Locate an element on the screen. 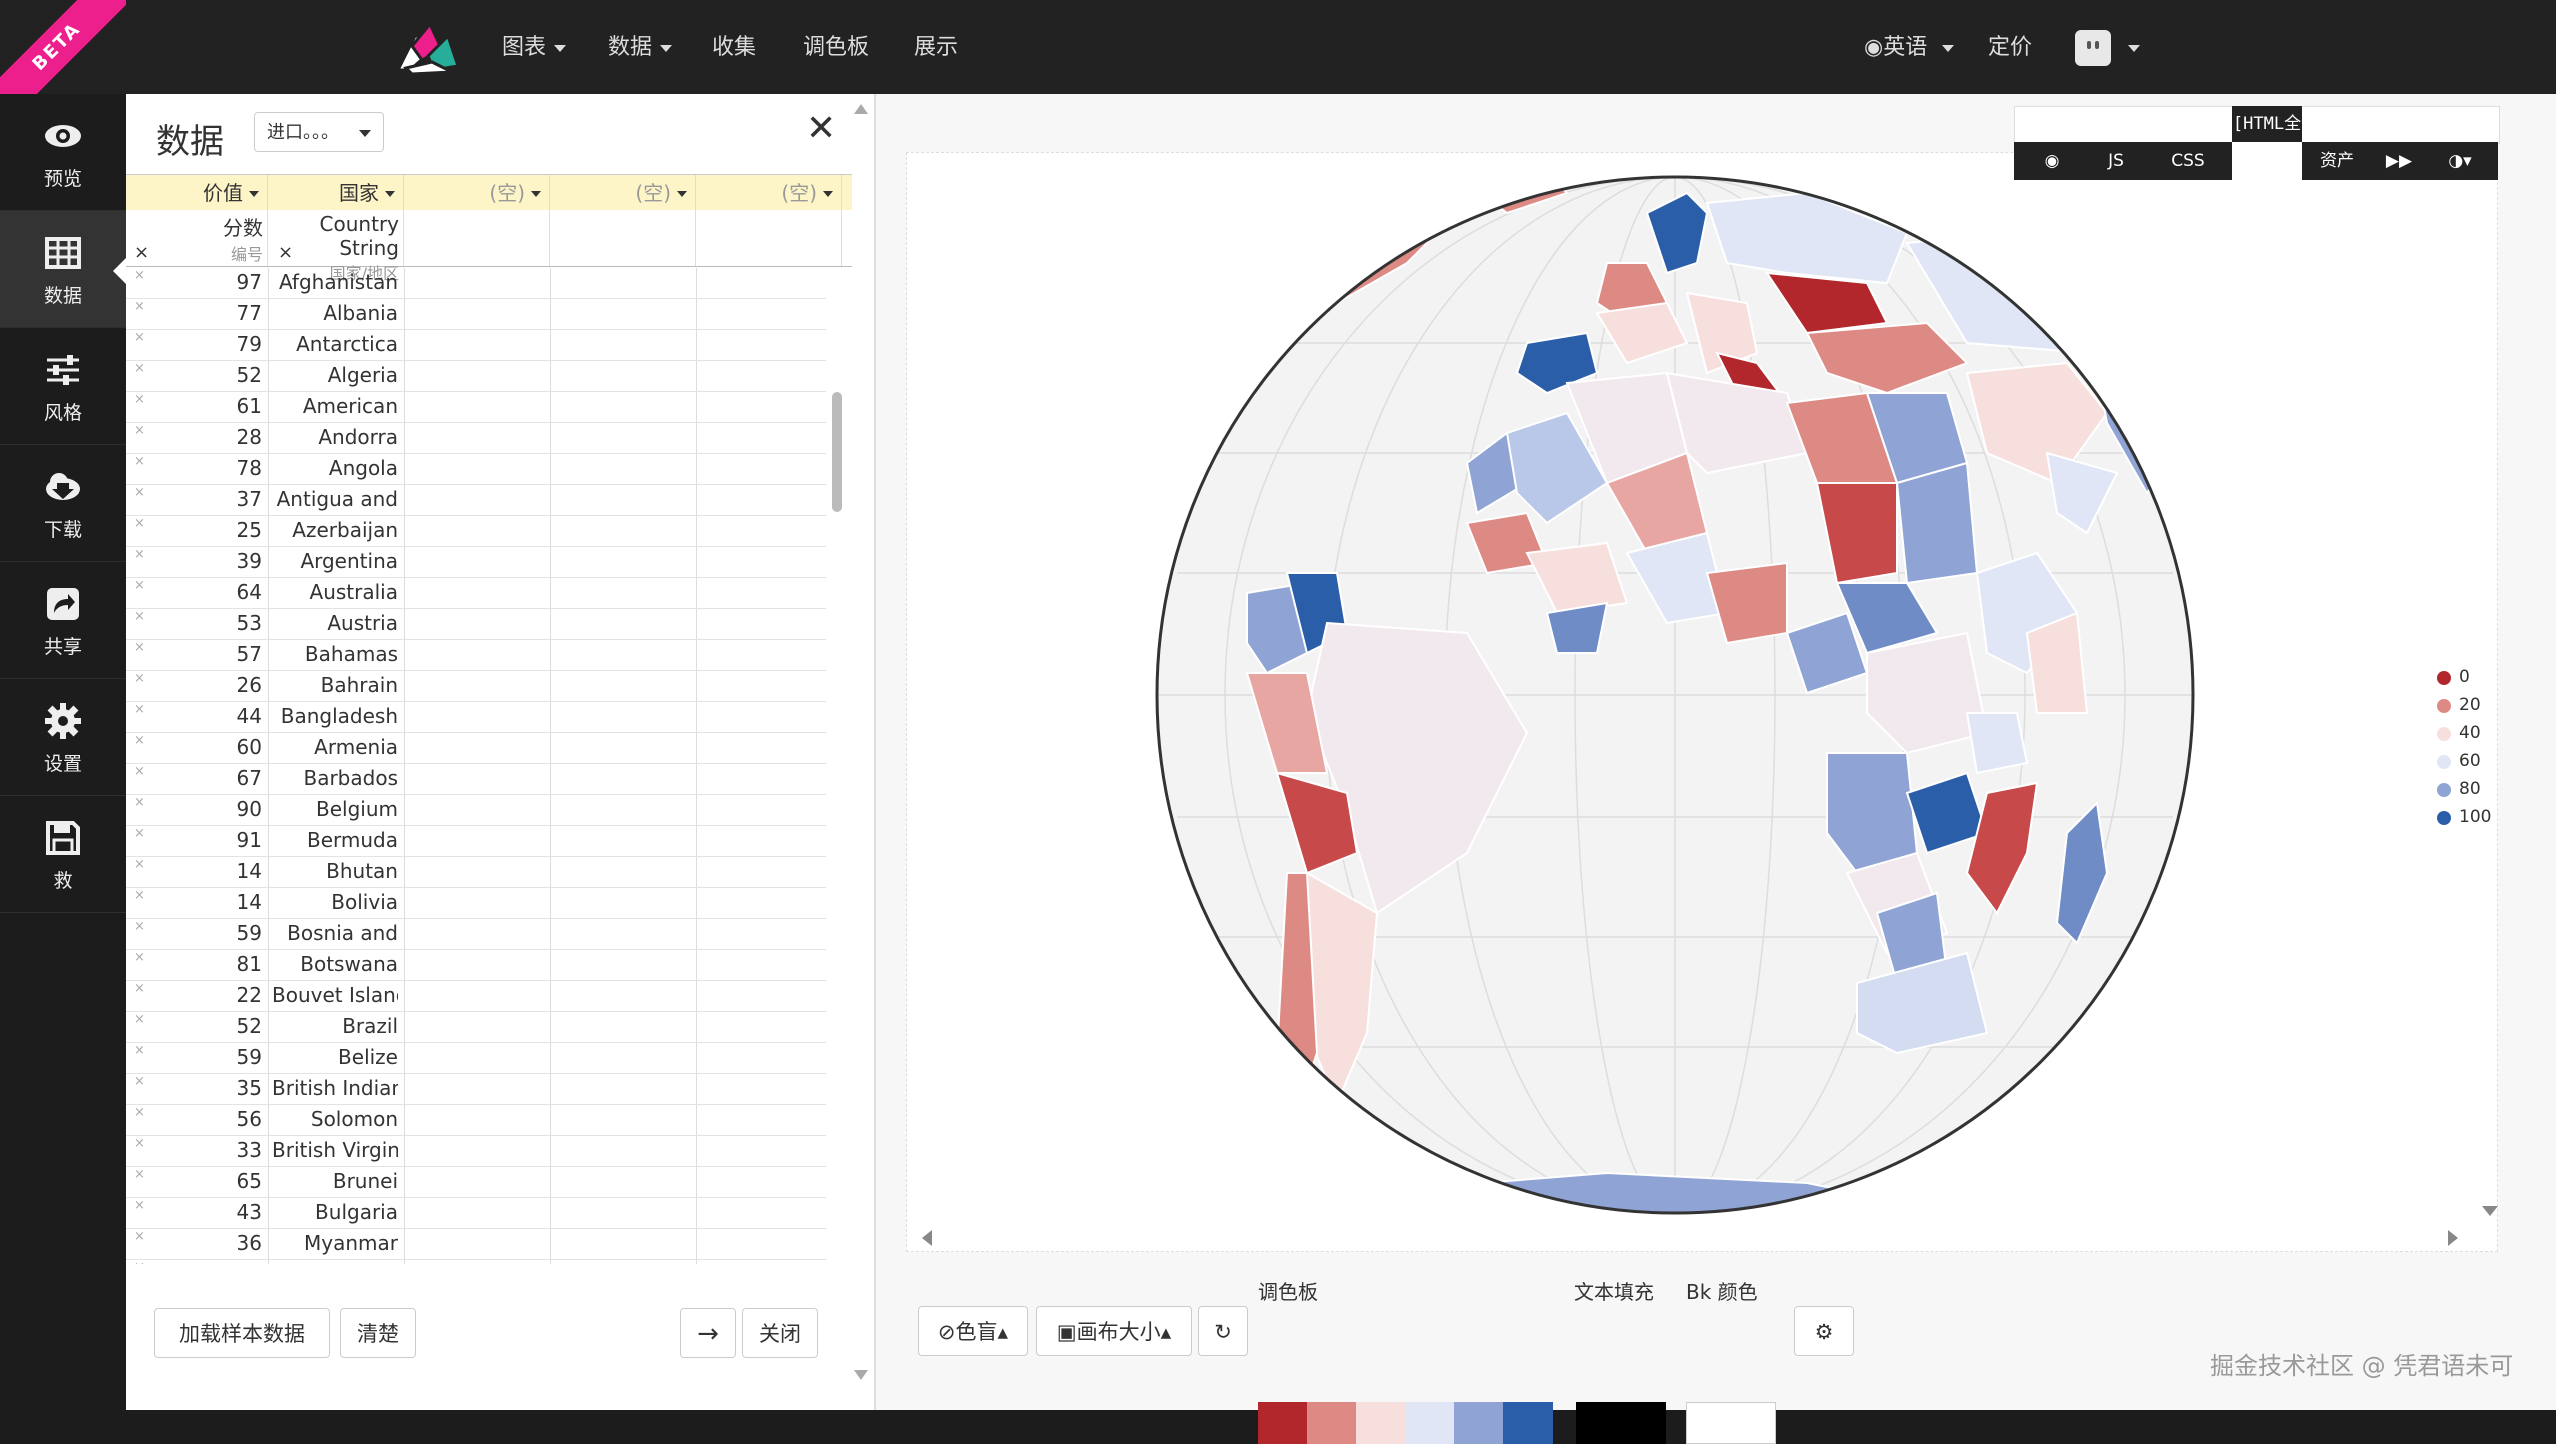 Image resolution: width=2556 pixels, height=1444 pixels. cell-value: 25 is located at coordinates (194, 530).